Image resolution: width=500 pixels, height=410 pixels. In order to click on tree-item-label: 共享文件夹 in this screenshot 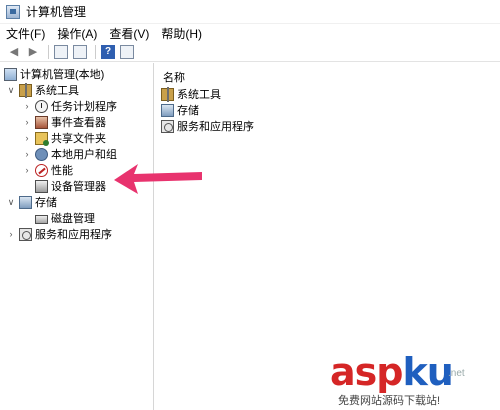, I will do `click(78, 139)`.